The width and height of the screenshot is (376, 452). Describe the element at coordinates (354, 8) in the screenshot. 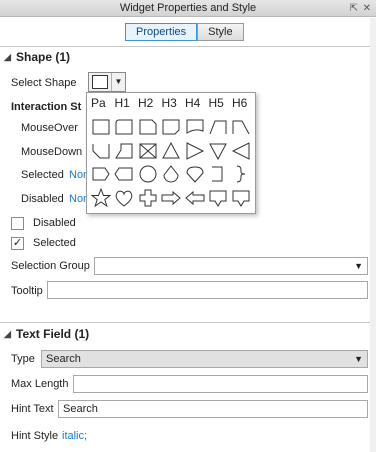

I see `pin-icon: ⇱` at that location.